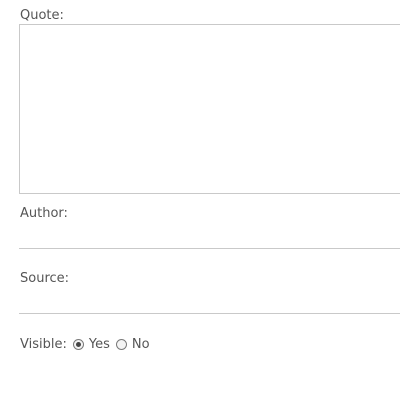 The height and width of the screenshot is (402, 400). I want to click on author-input, so click(209, 236).